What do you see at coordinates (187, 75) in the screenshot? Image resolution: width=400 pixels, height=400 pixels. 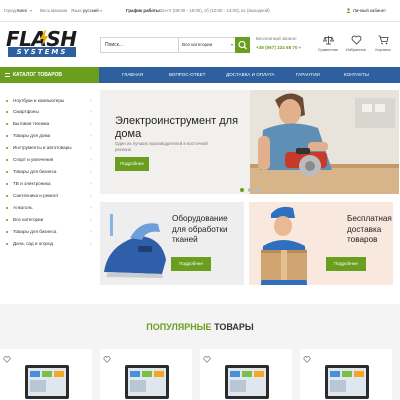 I see `nav-item-faq: ВОПРОС-ОТВЕТ` at bounding box center [187, 75].